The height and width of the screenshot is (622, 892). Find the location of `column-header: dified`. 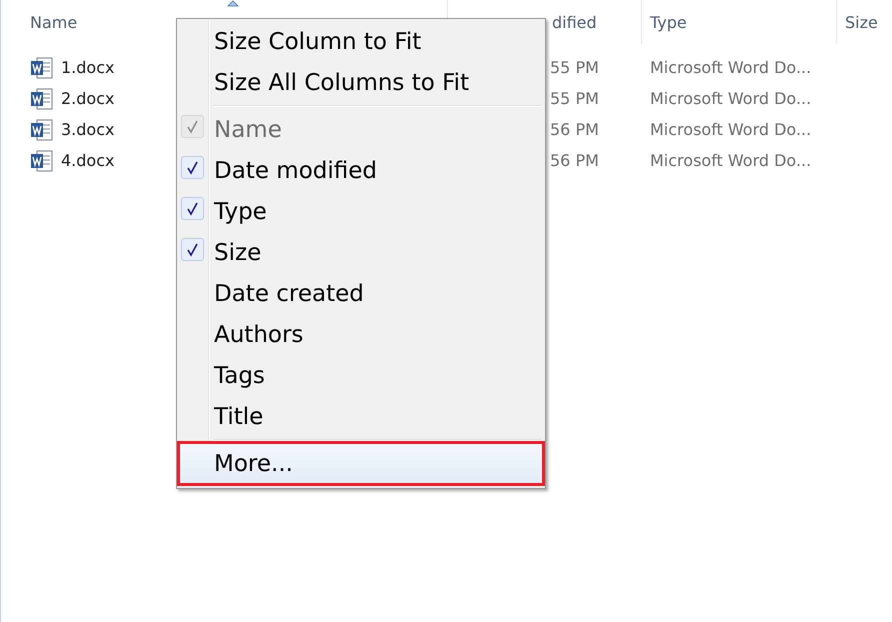

column-header: dified is located at coordinates (574, 22).